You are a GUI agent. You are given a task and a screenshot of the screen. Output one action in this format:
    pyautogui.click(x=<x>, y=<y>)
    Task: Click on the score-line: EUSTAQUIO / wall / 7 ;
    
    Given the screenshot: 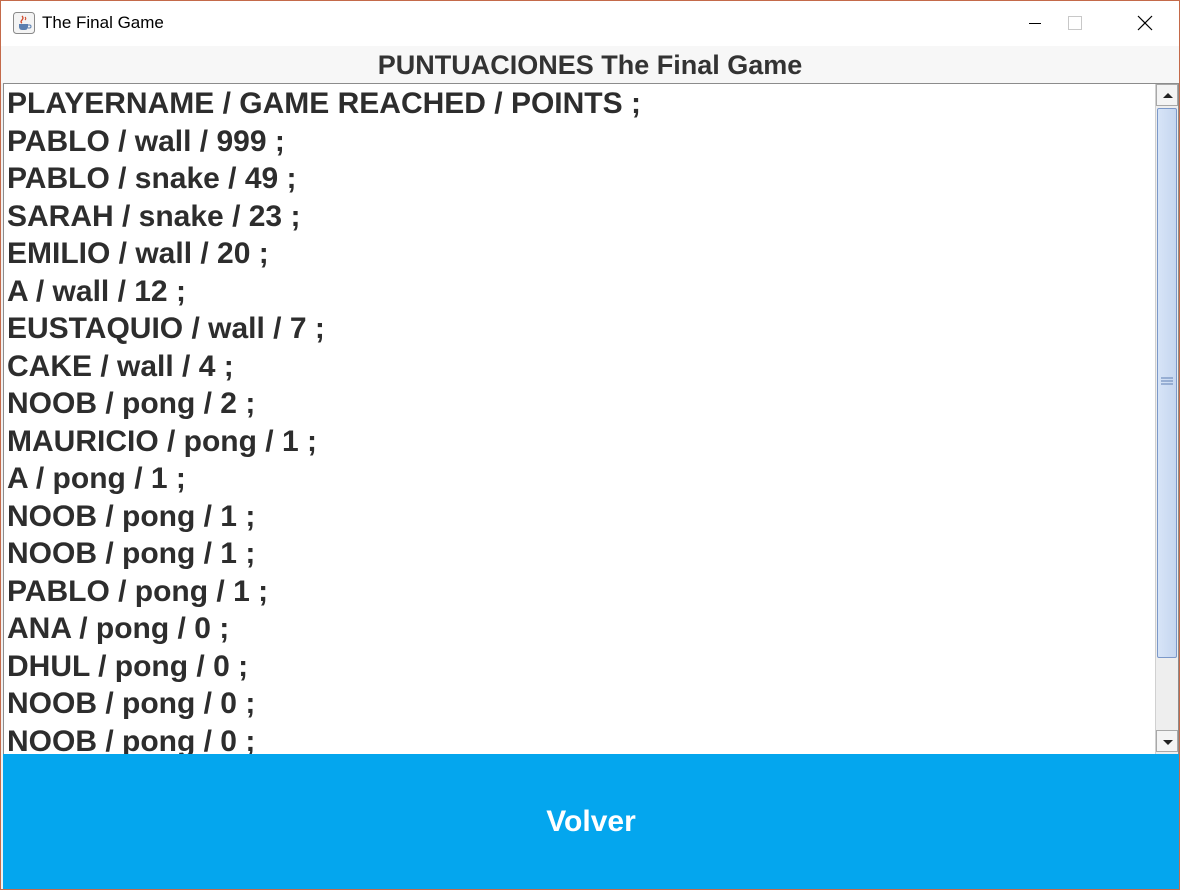 What is the action you would take?
    pyautogui.click(x=166, y=328)
    